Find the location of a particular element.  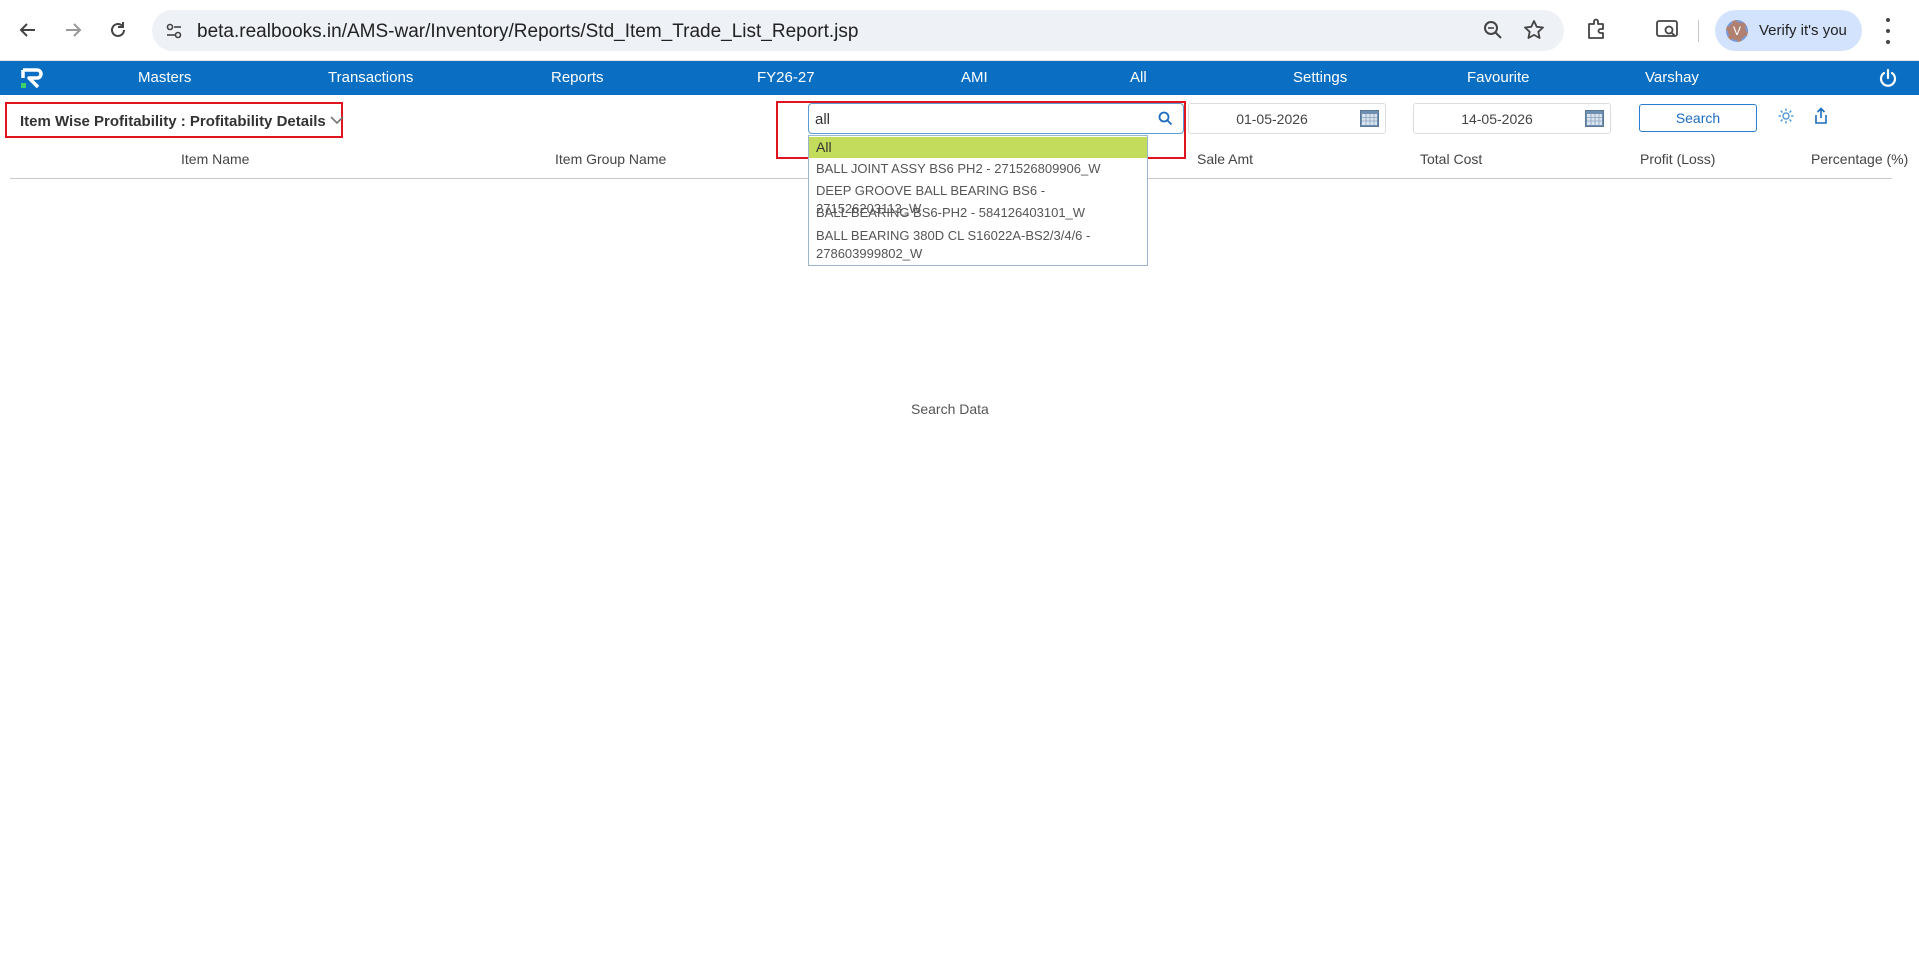

settings-gear-icon is located at coordinates (1786, 118).